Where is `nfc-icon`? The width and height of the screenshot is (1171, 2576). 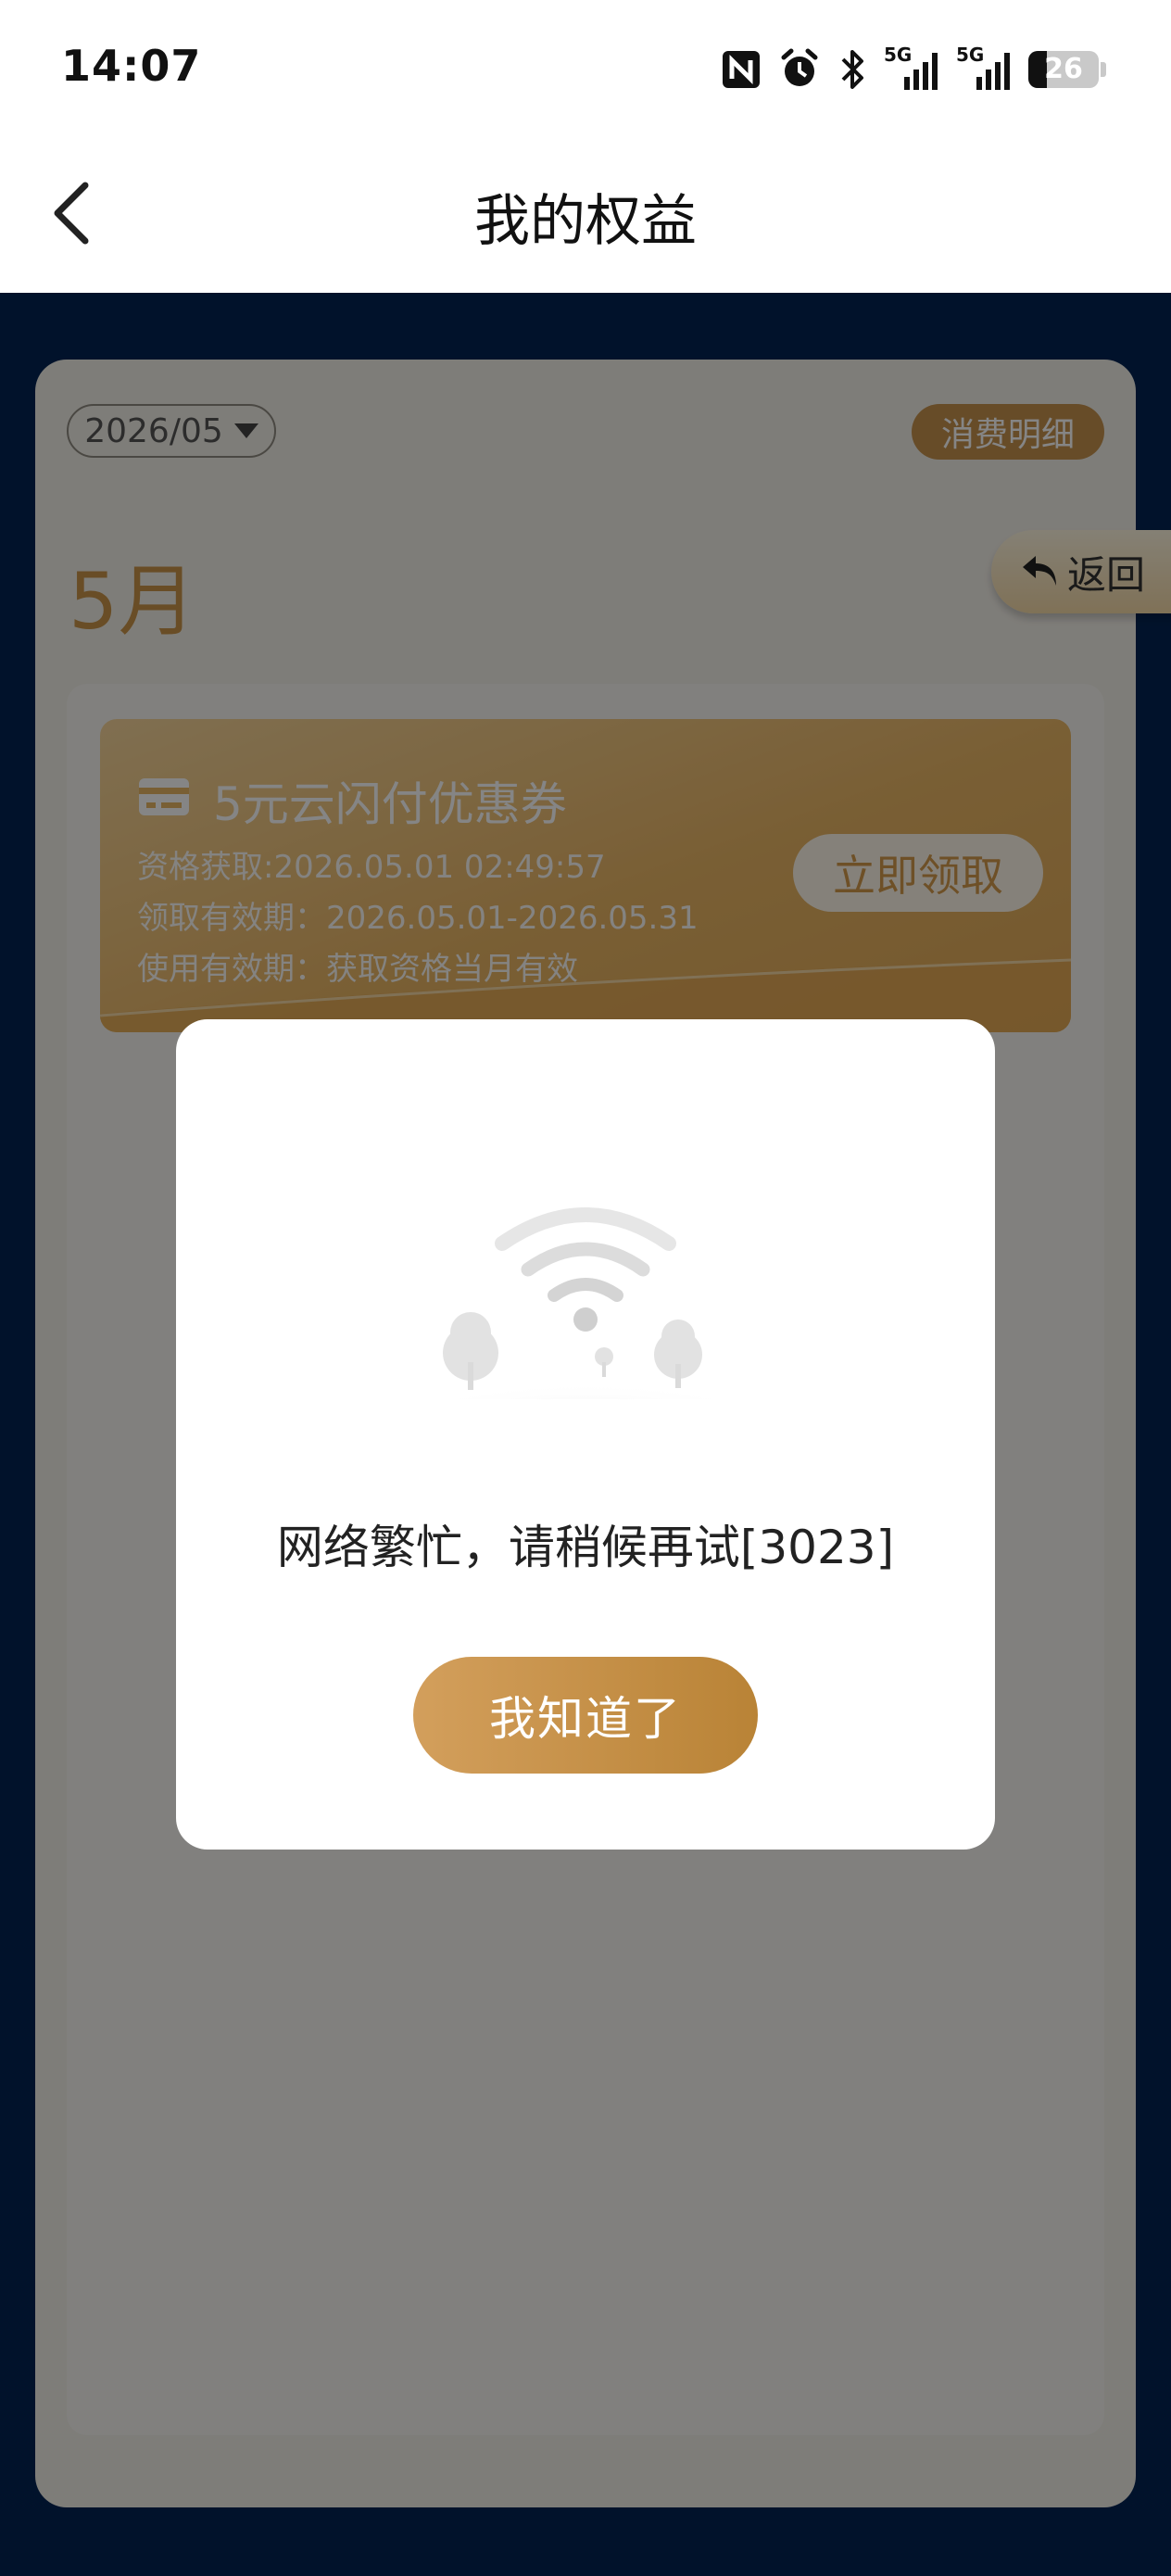 nfc-icon is located at coordinates (742, 69).